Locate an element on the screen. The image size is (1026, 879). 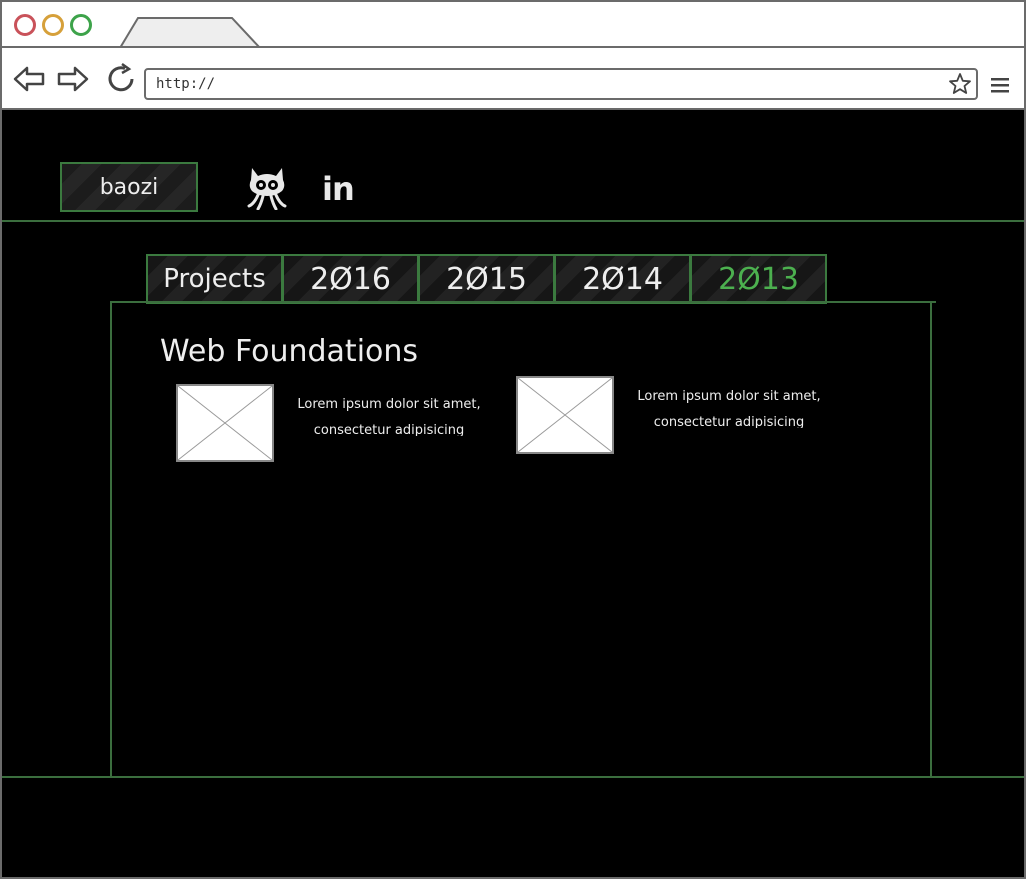
arrow-right-icon is located at coordinates (73, 79).